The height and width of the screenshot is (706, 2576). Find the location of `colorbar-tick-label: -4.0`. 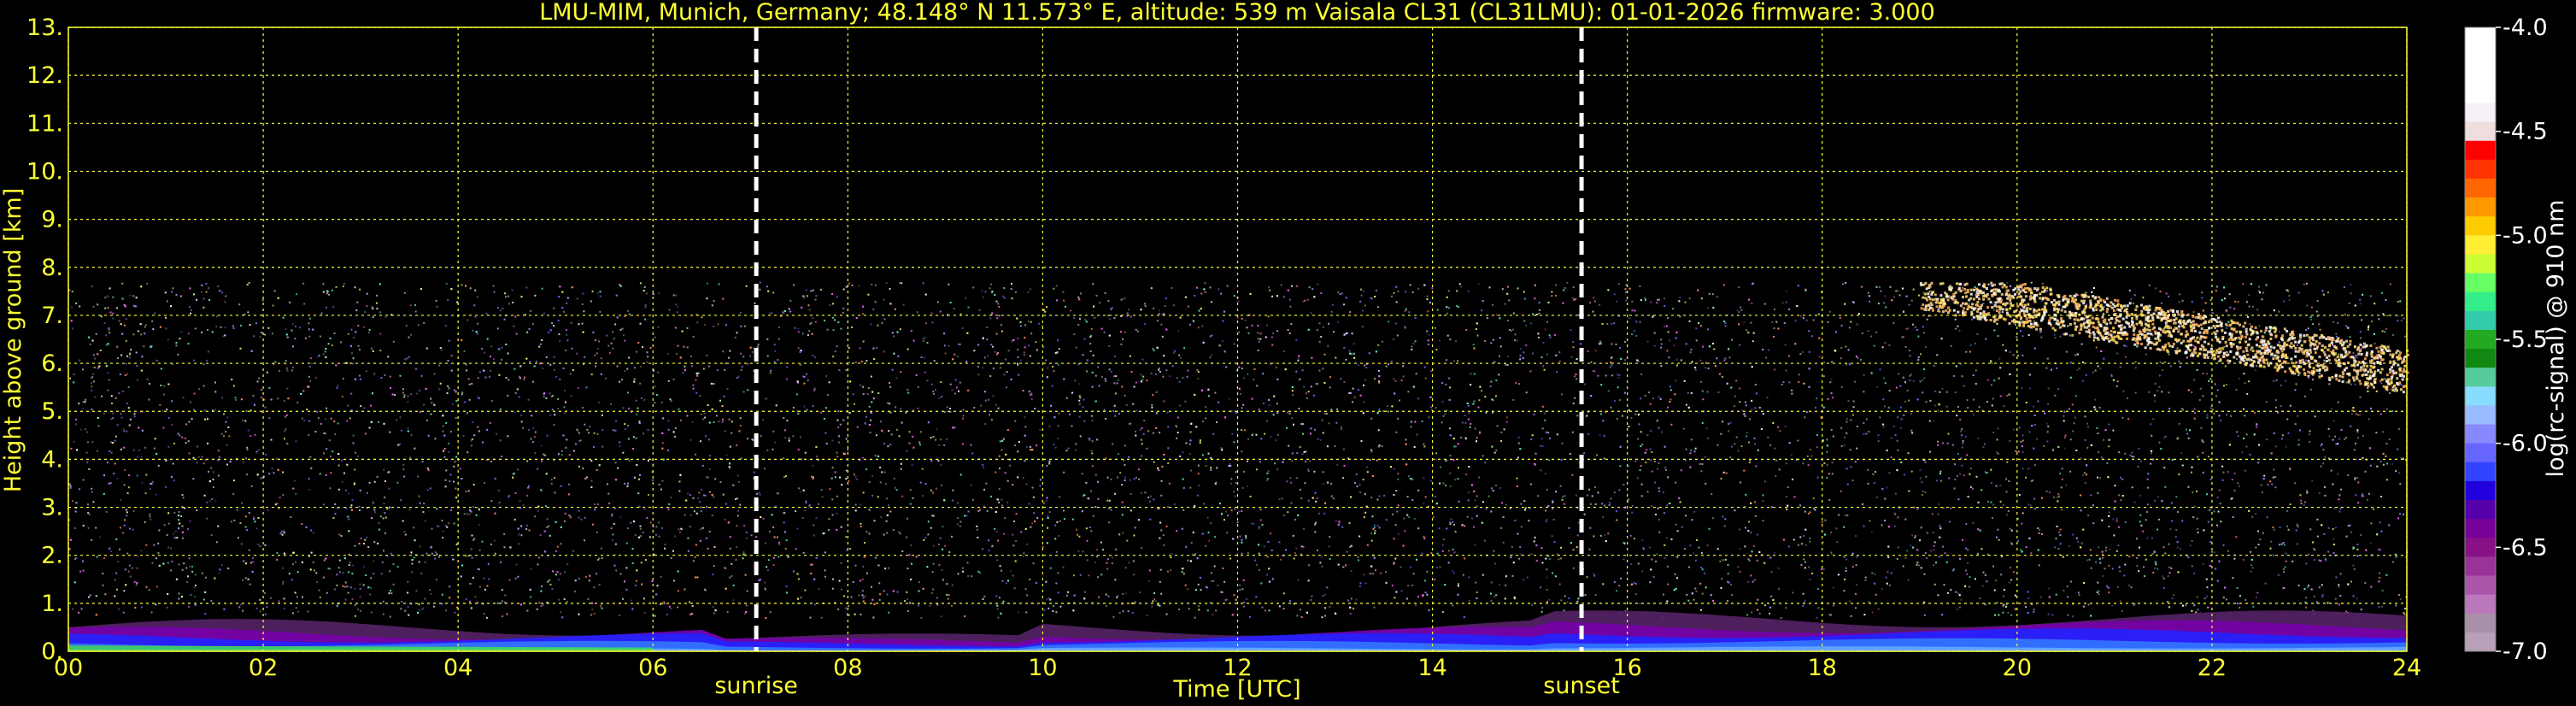

colorbar-tick-label: -4.0 is located at coordinates (2525, 28).